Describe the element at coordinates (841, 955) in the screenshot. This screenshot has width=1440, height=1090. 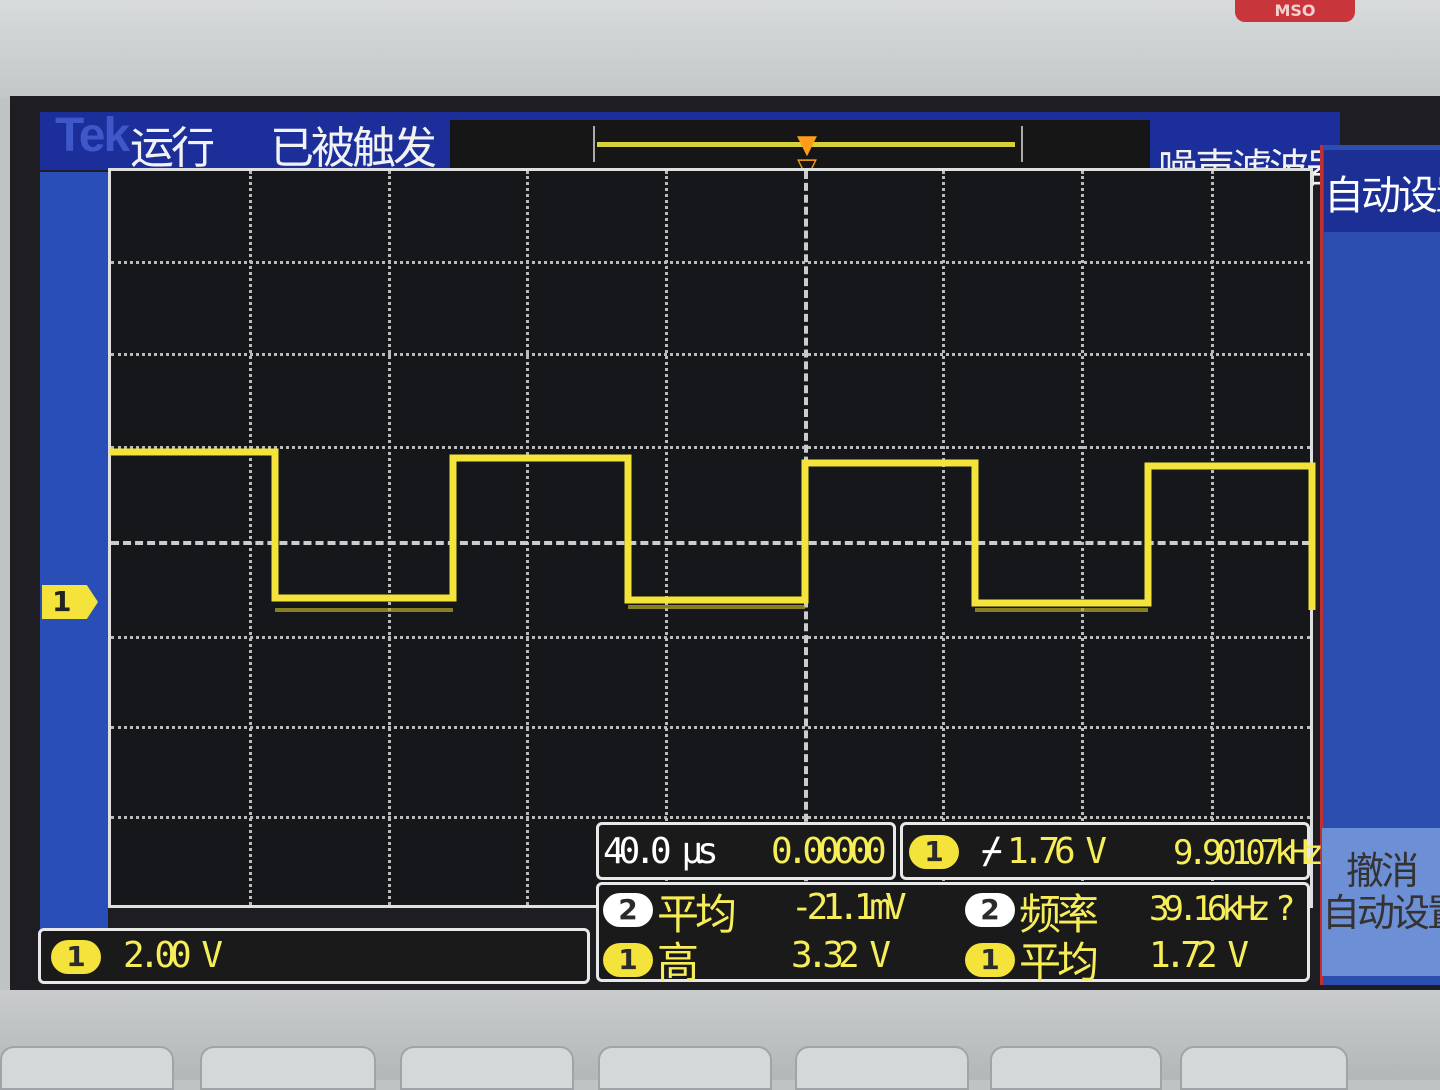
I see `measurement-value: 3.32 V` at that location.